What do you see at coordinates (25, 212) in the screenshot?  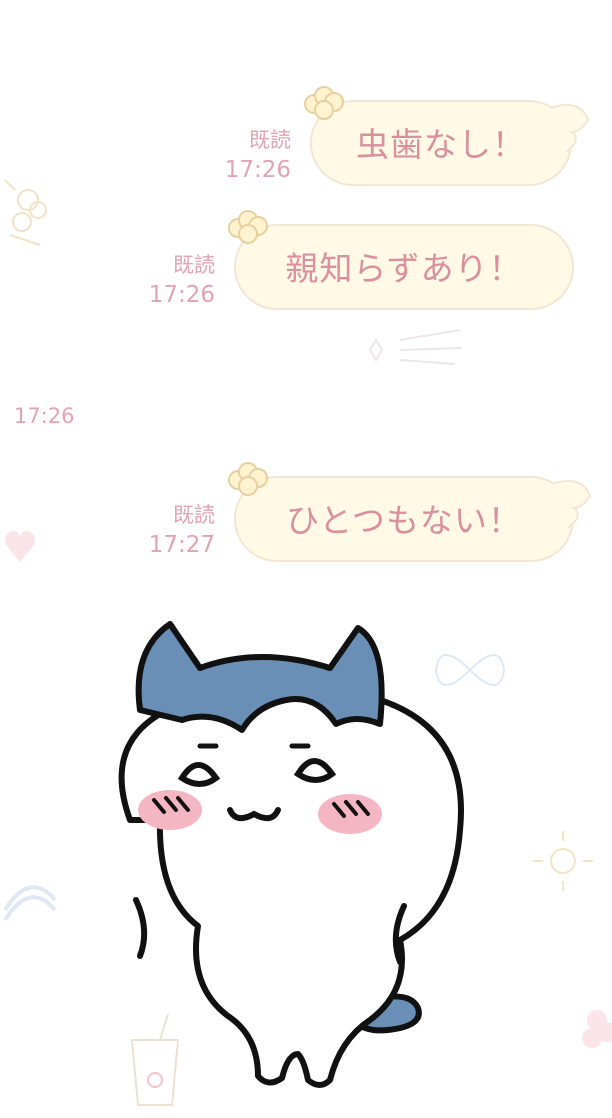 I see `sparkle-decoration-icon` at bounding box center [25, 212].